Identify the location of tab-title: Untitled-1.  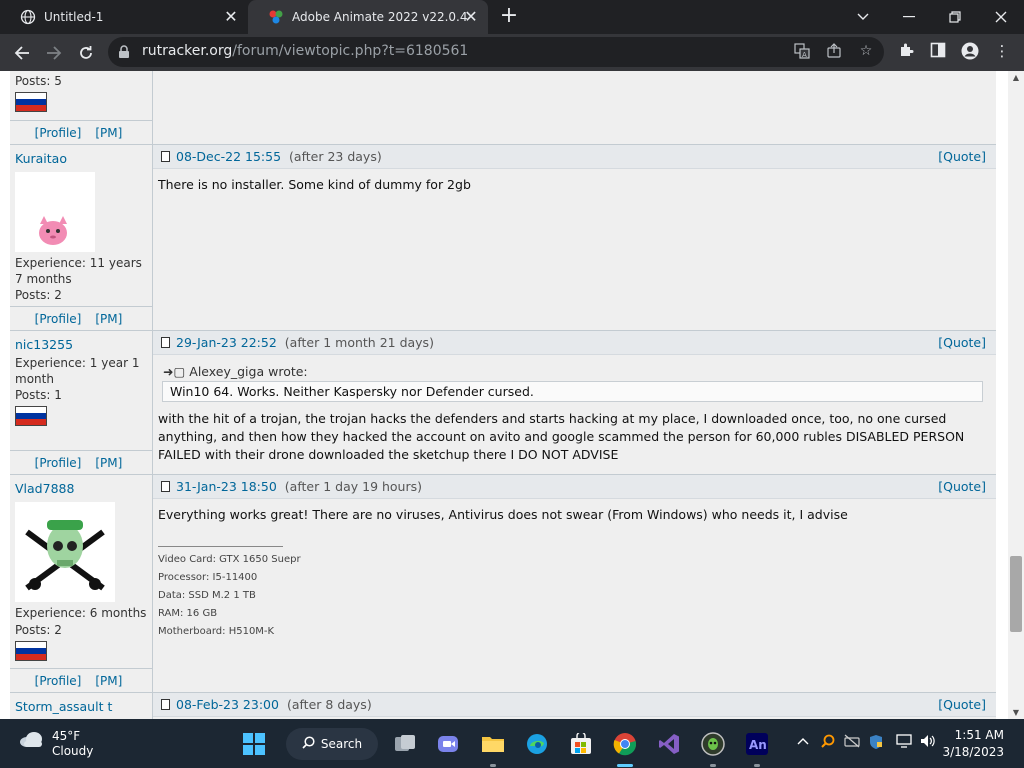
(74, 17).